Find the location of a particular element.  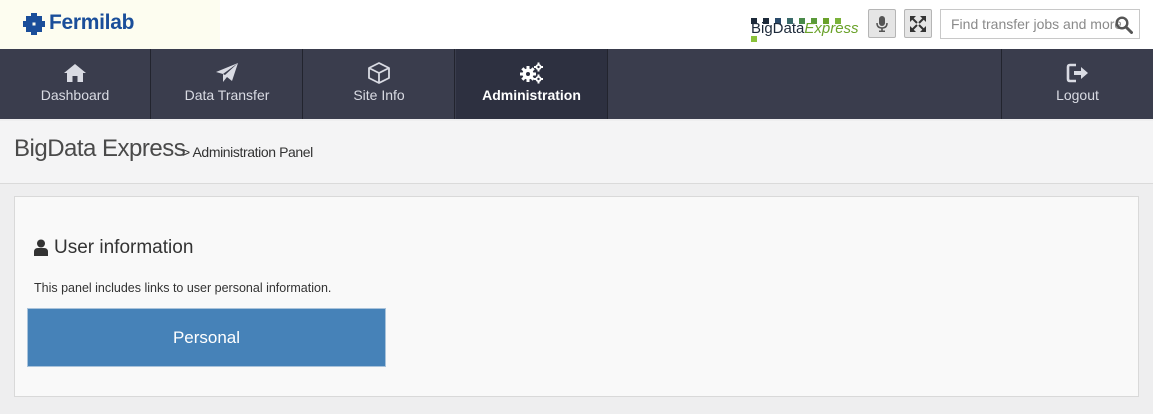

top-bar: Fermilab BigDataExpress is located at coordinates (576, 24).